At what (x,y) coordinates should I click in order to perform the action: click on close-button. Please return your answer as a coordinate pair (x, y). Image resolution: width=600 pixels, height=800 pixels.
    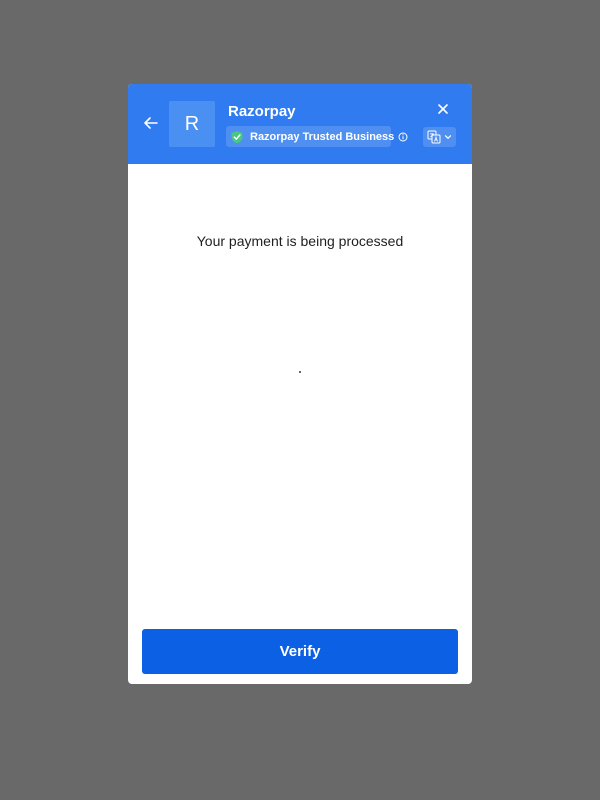
    Looking at the image, I should click on (443, 109).